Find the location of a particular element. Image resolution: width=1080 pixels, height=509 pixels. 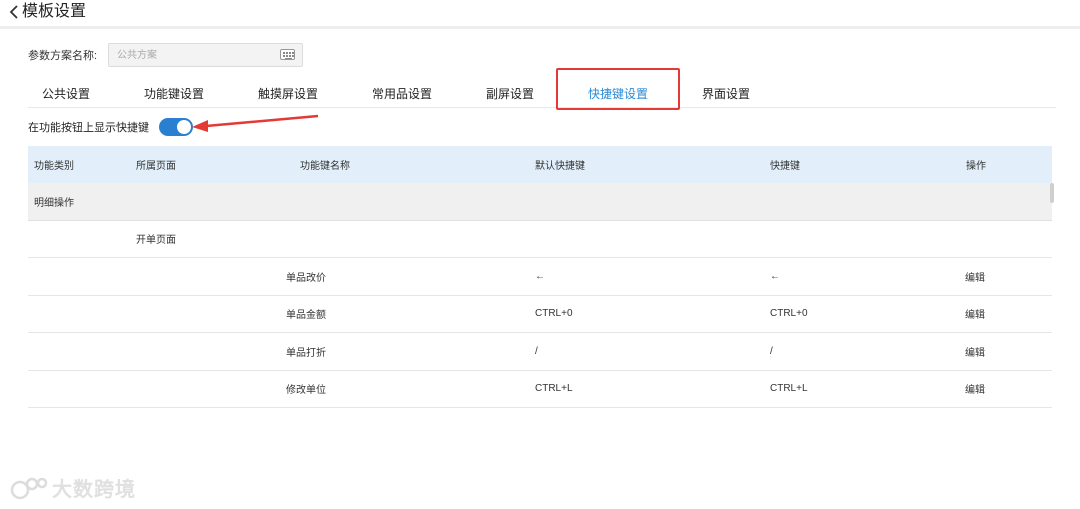

table-row: 单品打折 / / 编辑 is located at coordinates (540, 352).